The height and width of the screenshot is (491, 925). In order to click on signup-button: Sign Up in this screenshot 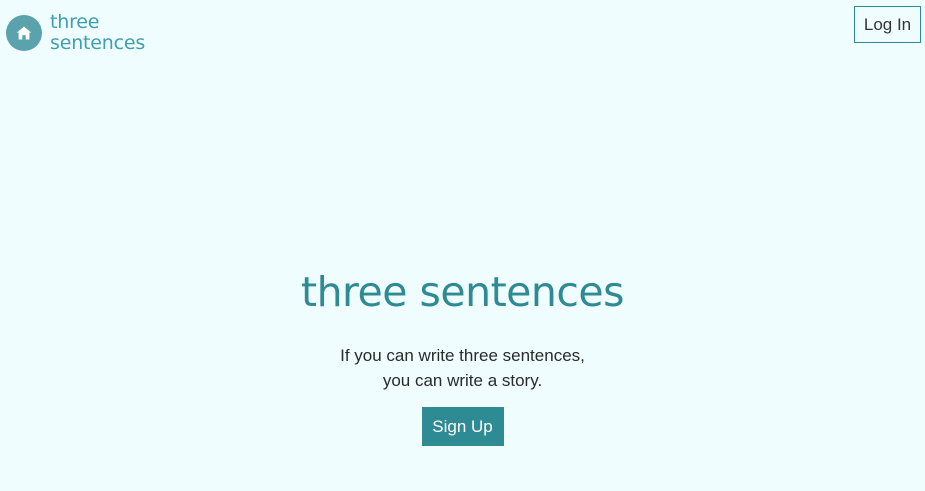, I will do `click(462, 426)`.